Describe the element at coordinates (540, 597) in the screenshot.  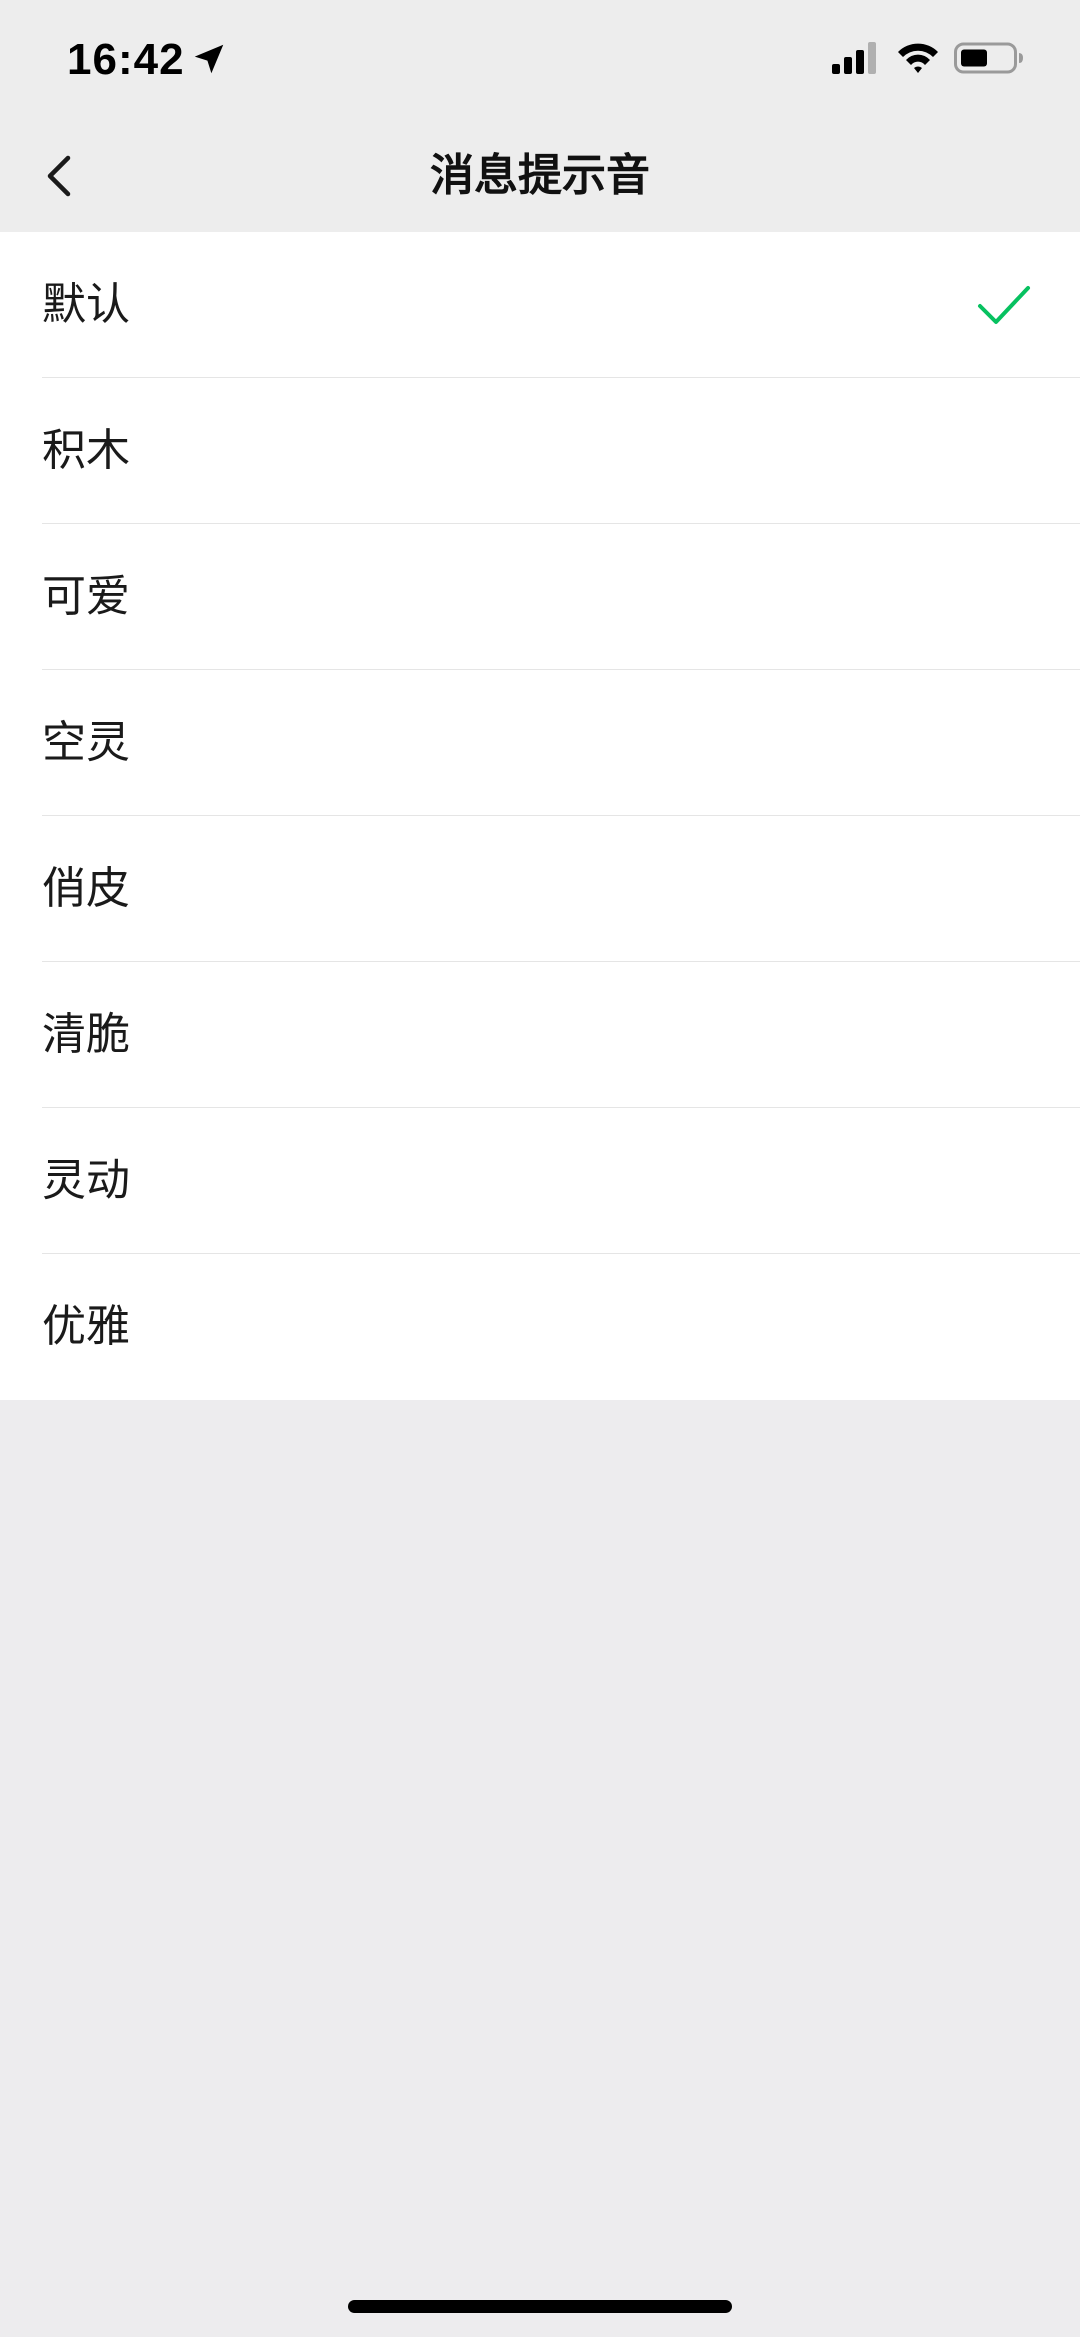
I see `sound-option-cute: 可爱` at that location.